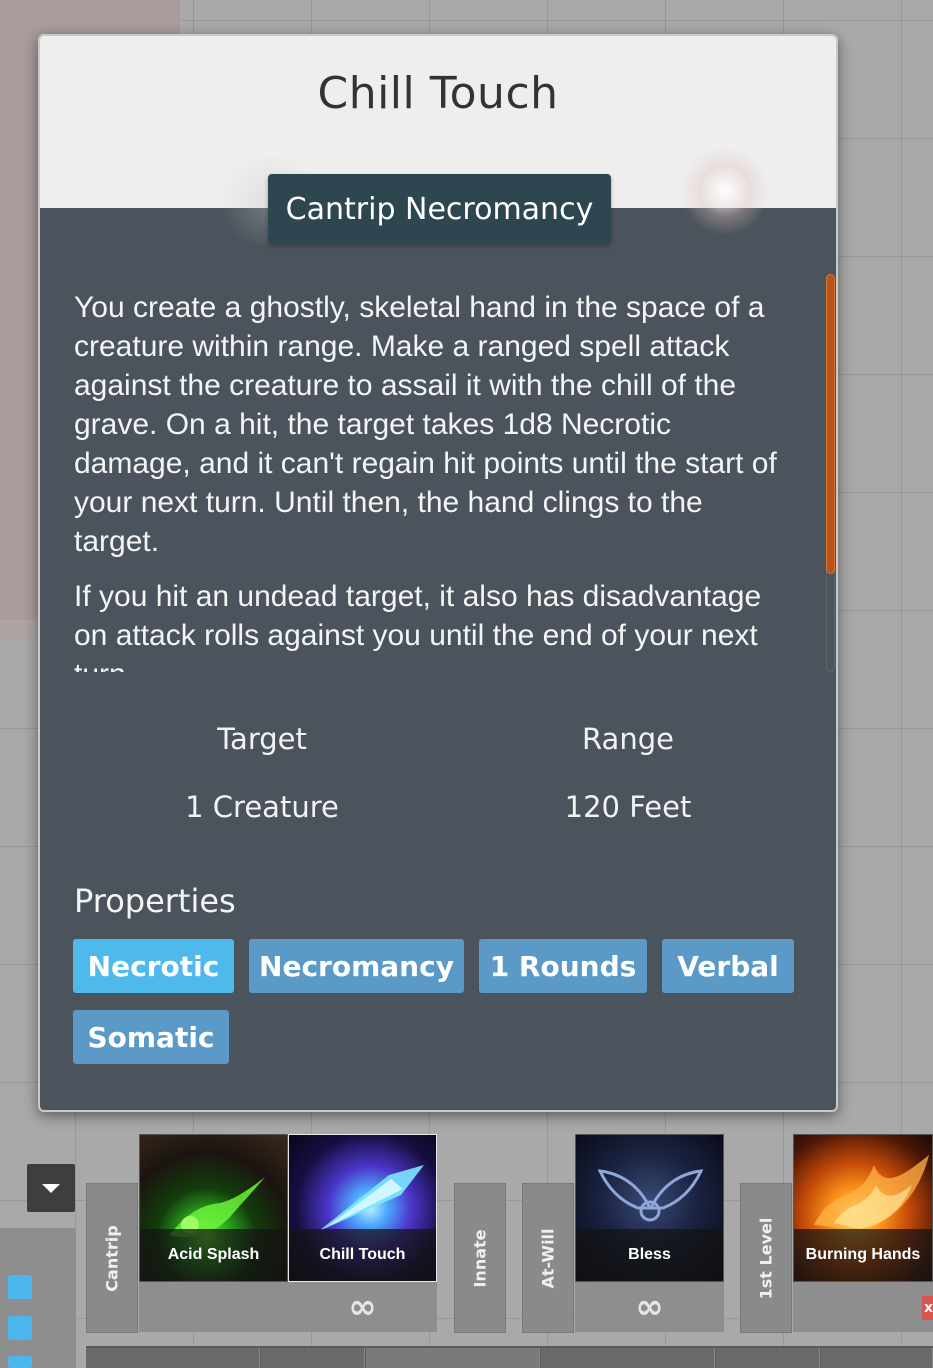 This screenshot has height=1368, width=933. I want to click on spell-slot-chill-touch: Chill Touch ∞, so click(362, 1233).